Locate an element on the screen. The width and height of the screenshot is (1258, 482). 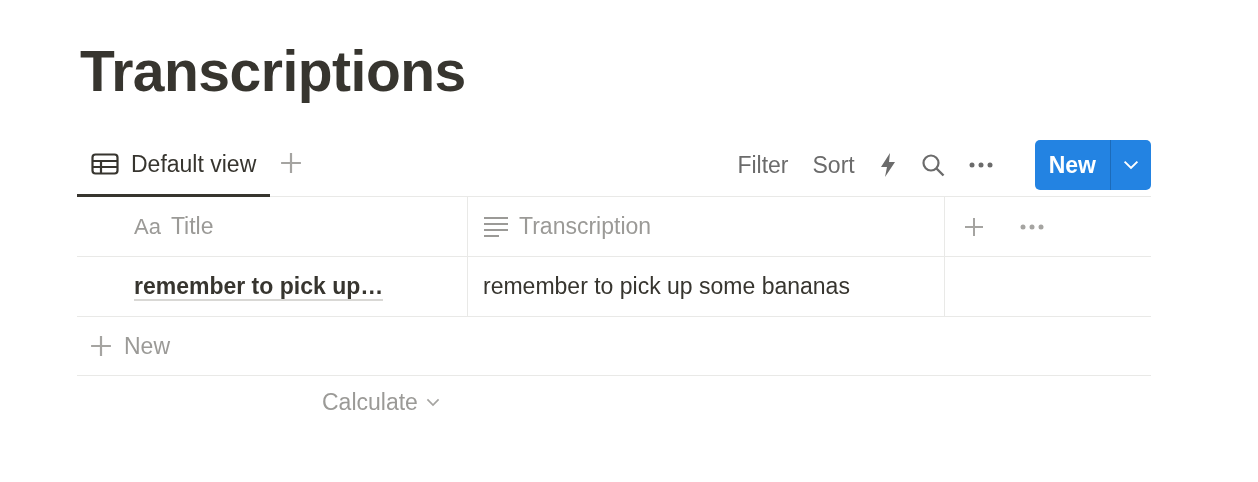
page-title: Transcriptions is located at coordinates (273, 71).